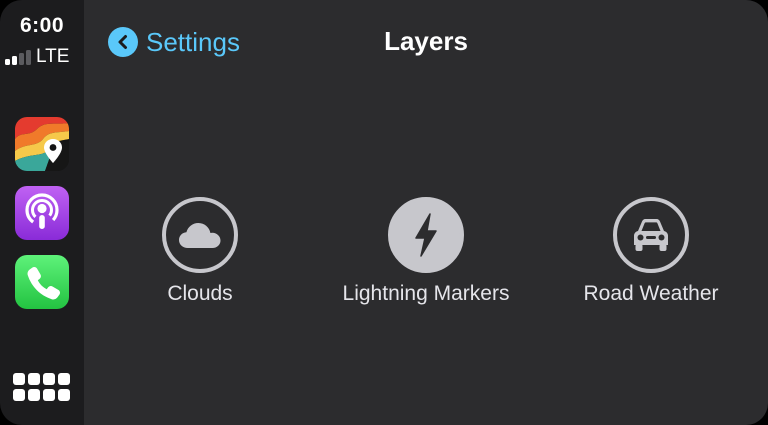 The height and width of the screenshot is (425, 768). Describe the element at coordinates (53, 56) in the screenshot. I see `network-type: LTE` at that location.